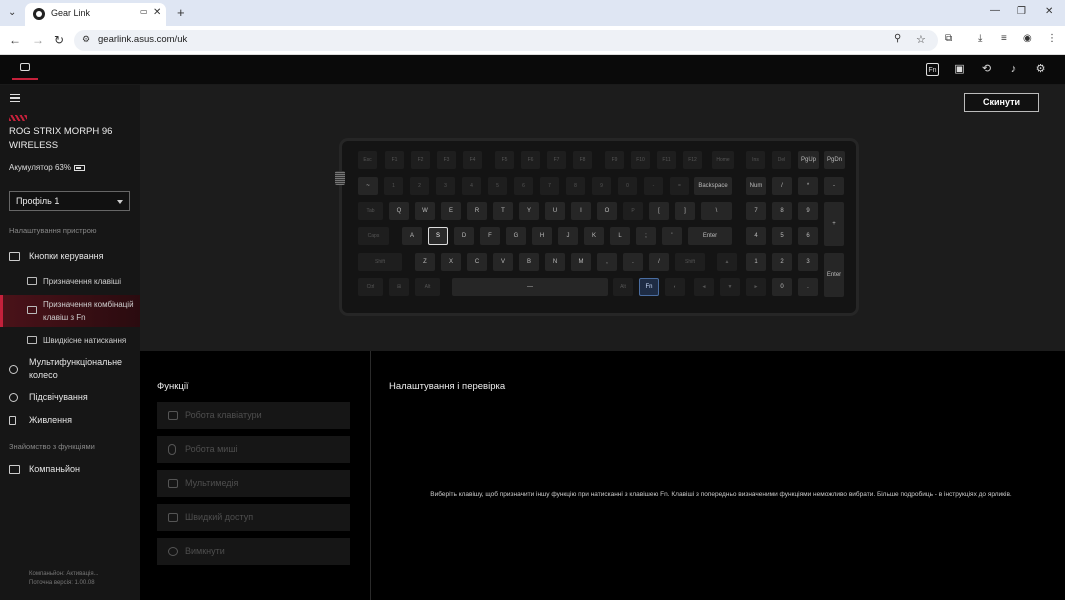  I want to click on nav-item-quick-press: Швидкісне натискання, so click(70, 341).